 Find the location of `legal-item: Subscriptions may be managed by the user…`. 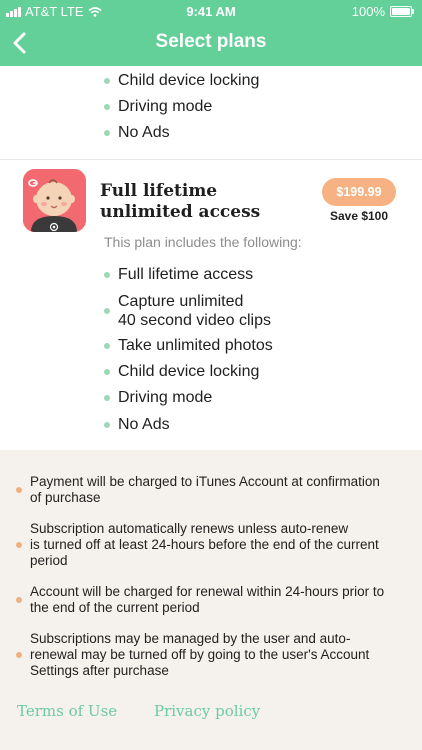

legal-item: Subscriptions may be managed by the user… is located at coordinates (211, 655).